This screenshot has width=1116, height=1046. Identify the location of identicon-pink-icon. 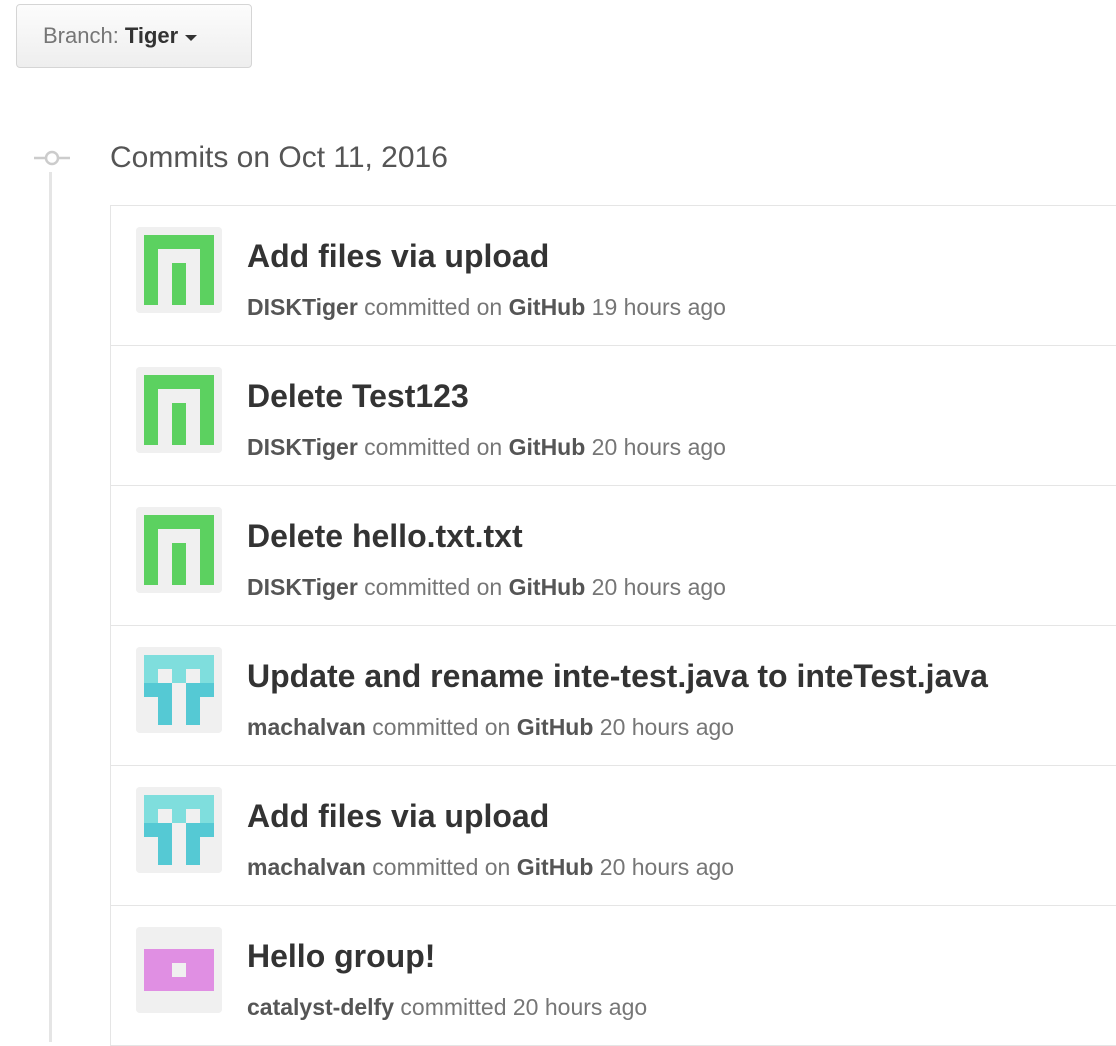
(179, 970).